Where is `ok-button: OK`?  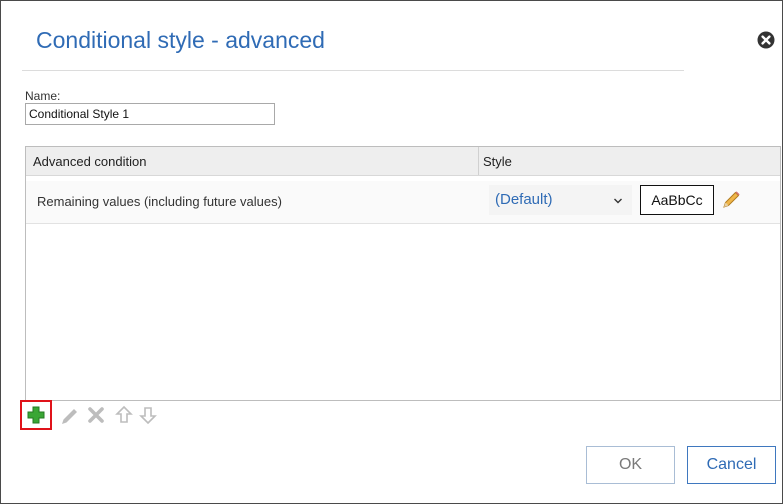
ok-button: OK is located at coordinates (630, 465).